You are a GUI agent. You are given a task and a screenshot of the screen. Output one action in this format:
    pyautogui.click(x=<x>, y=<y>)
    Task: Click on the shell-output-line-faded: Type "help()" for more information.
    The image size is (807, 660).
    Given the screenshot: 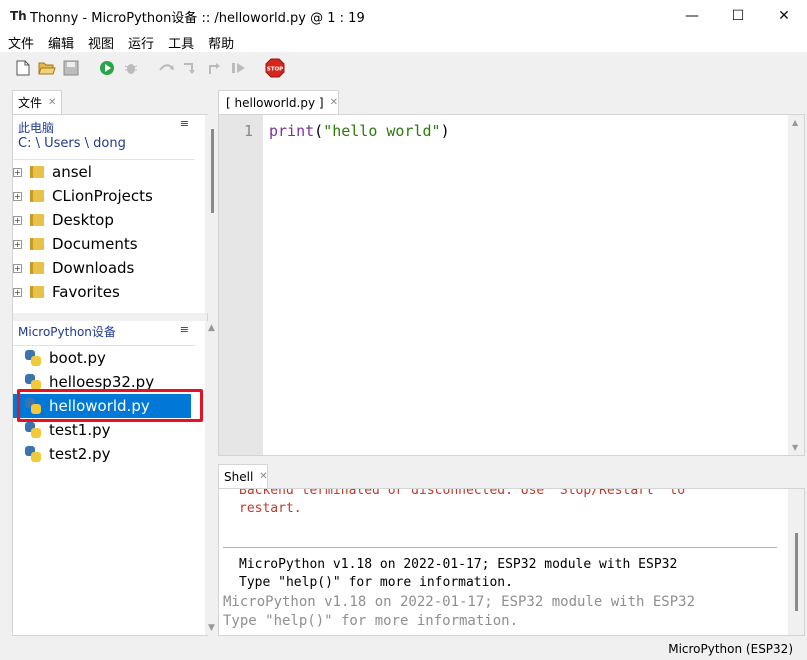 What is the action you would take?
    pyautogui.click(x=371, y=621)
    